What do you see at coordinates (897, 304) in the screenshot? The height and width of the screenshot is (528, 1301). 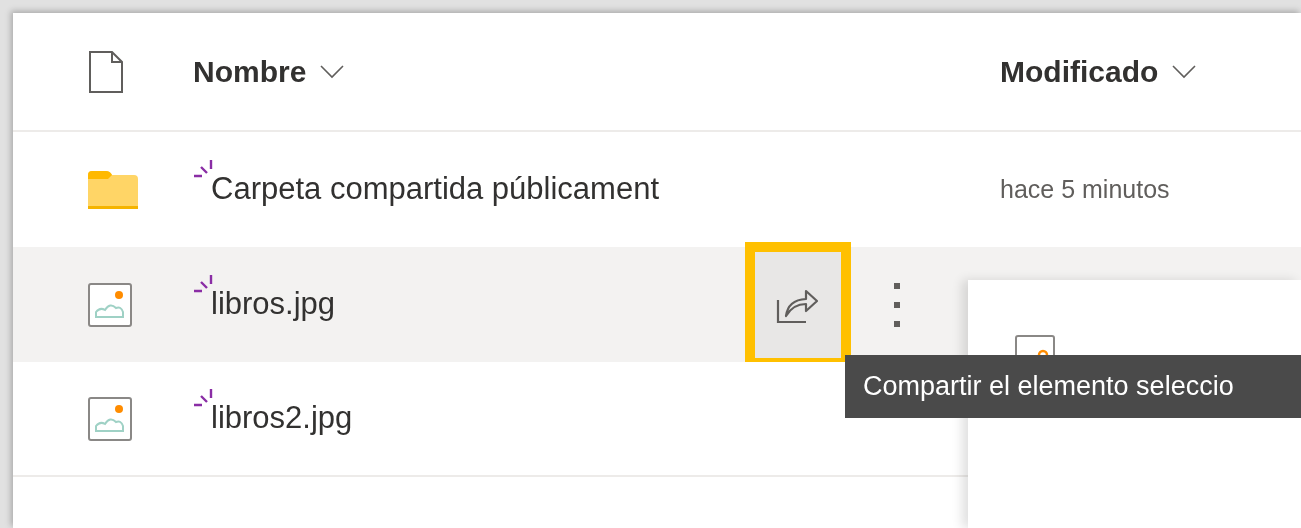 I see `more-options-icon` at bounding box center [897, 304].